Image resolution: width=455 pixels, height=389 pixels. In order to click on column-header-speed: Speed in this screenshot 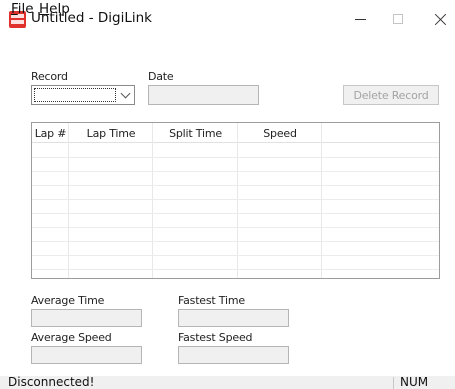, I will do `click(280, 133)`.